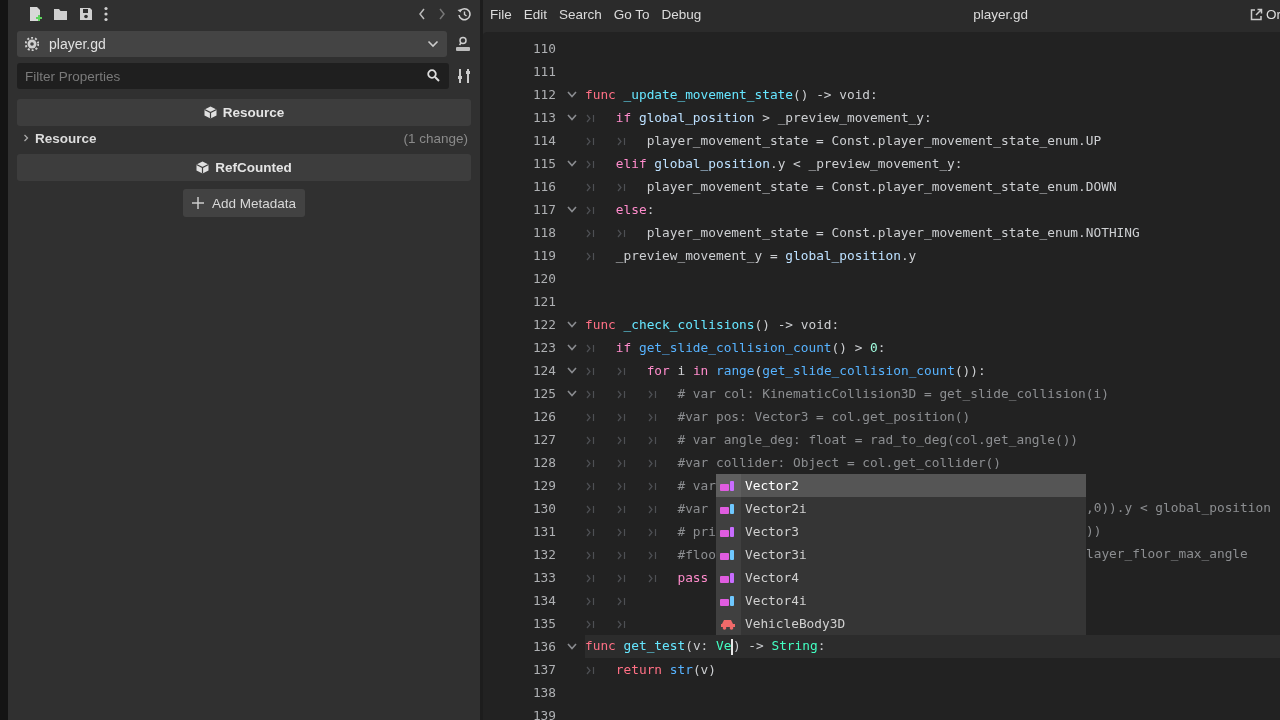 This screenshot has width=1280, height=720. What do you see at coordinates (900, 485) in the screenshot?
I see `completion-item: Vector2` at bounding box center [900, 485].